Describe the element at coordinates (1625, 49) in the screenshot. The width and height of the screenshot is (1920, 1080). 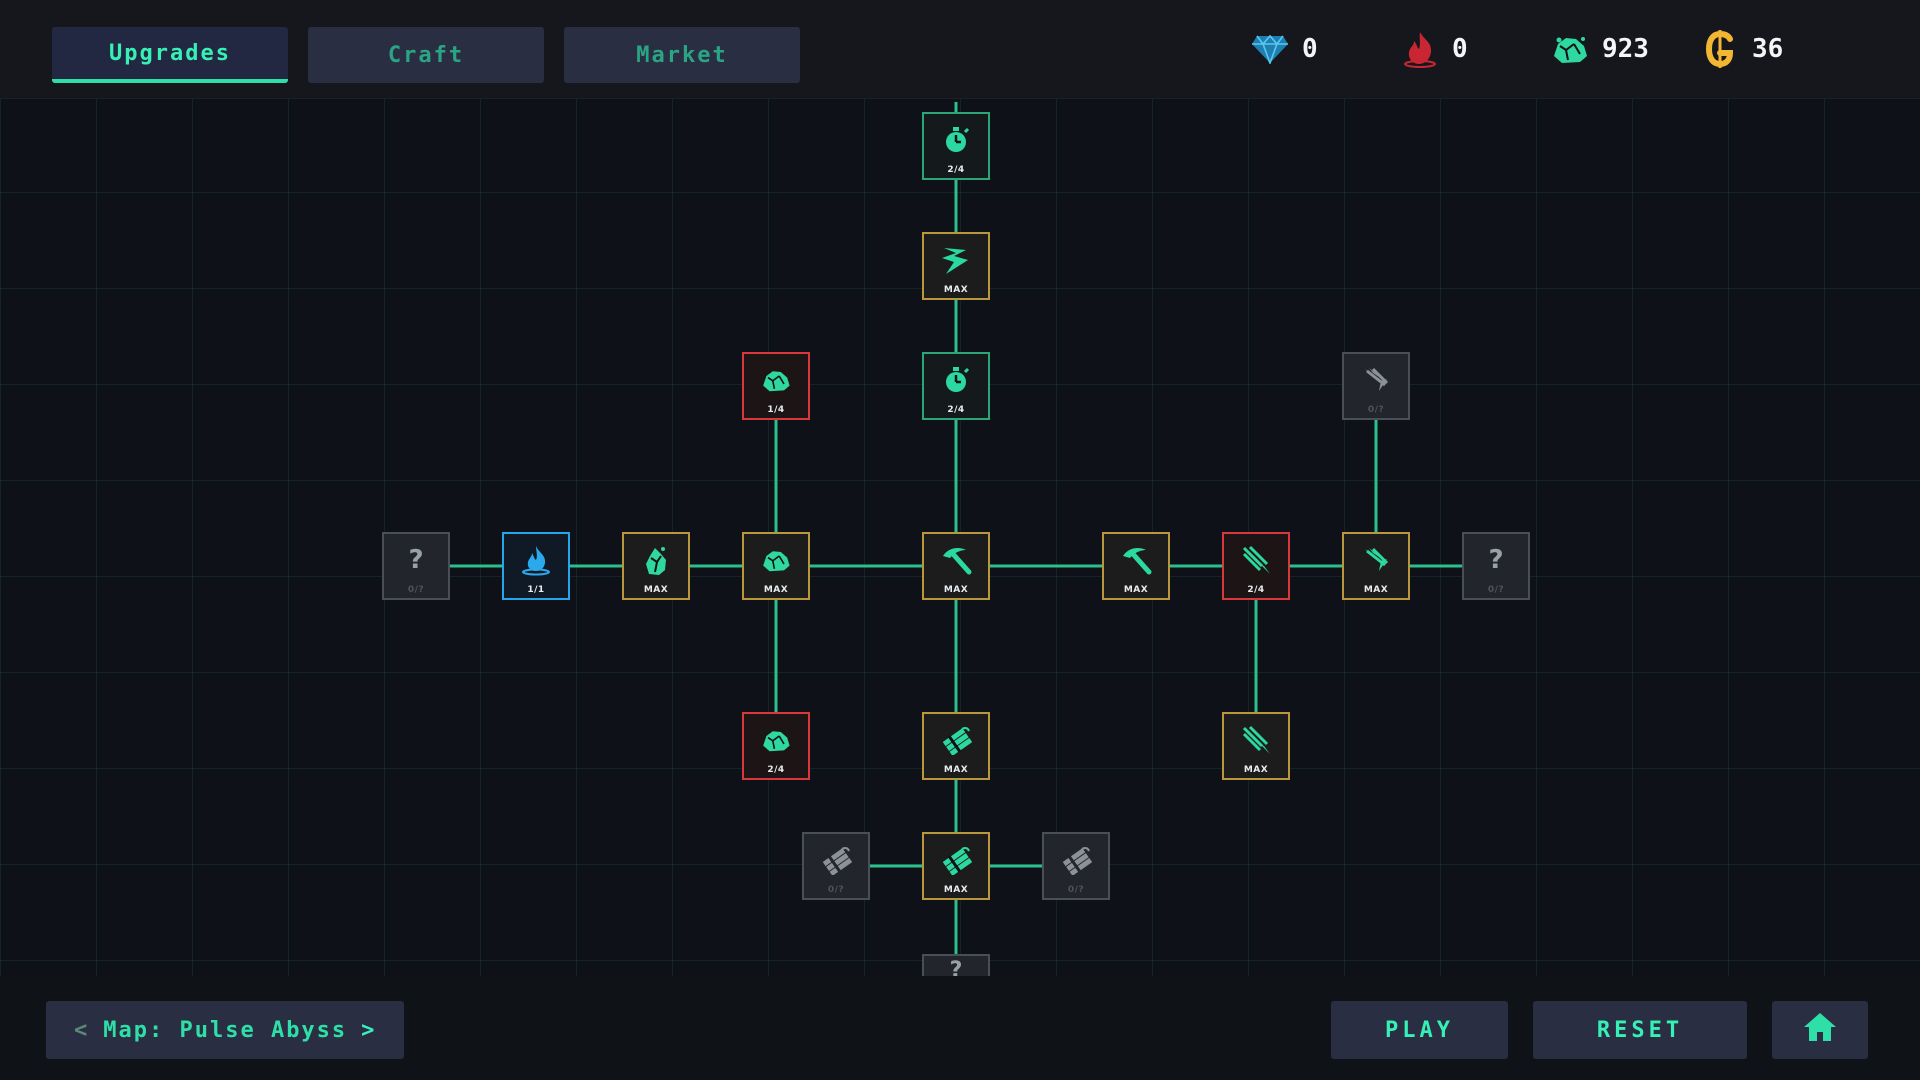
I see `ore-count: 923` at that location.